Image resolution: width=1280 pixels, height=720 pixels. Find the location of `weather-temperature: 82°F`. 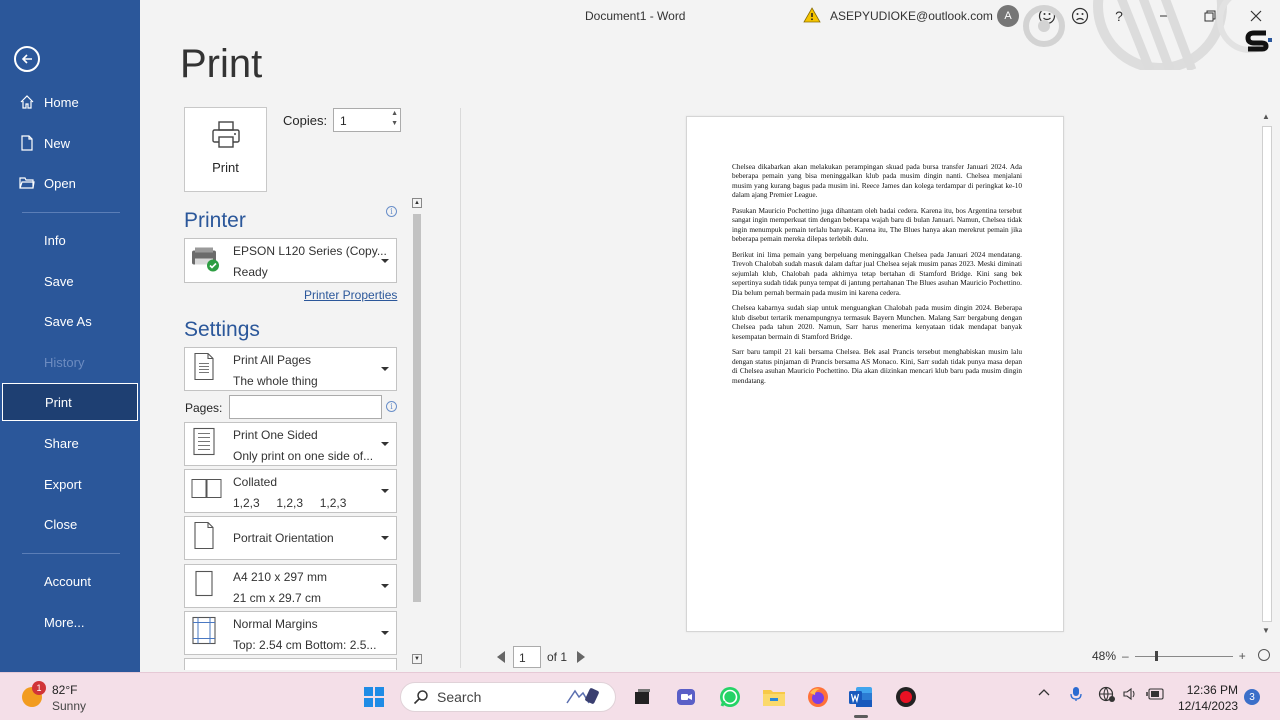

weather-temperature: 82°F is located at coordinates (64, 690).